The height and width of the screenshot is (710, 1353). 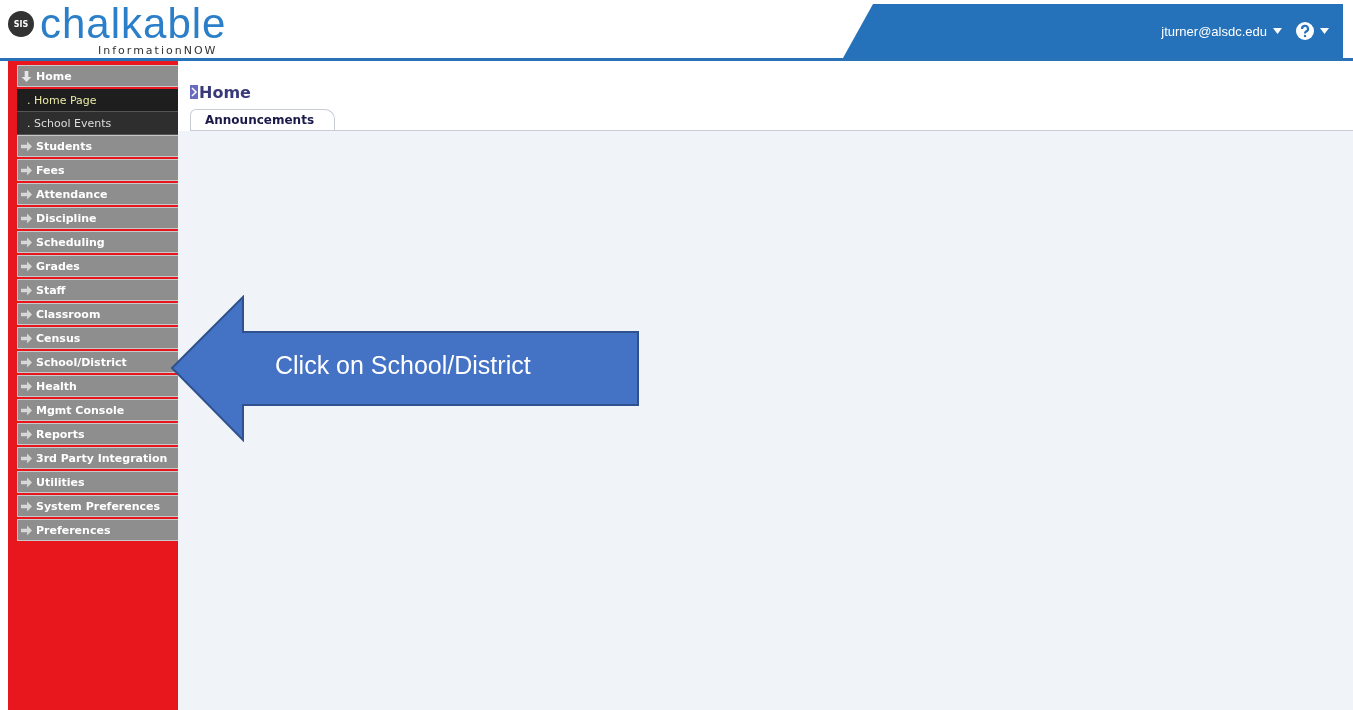 What do you see at coordinates (98, 386) in the screenshot?
I see `menu-item: Health` at bounding box center [98, 386].